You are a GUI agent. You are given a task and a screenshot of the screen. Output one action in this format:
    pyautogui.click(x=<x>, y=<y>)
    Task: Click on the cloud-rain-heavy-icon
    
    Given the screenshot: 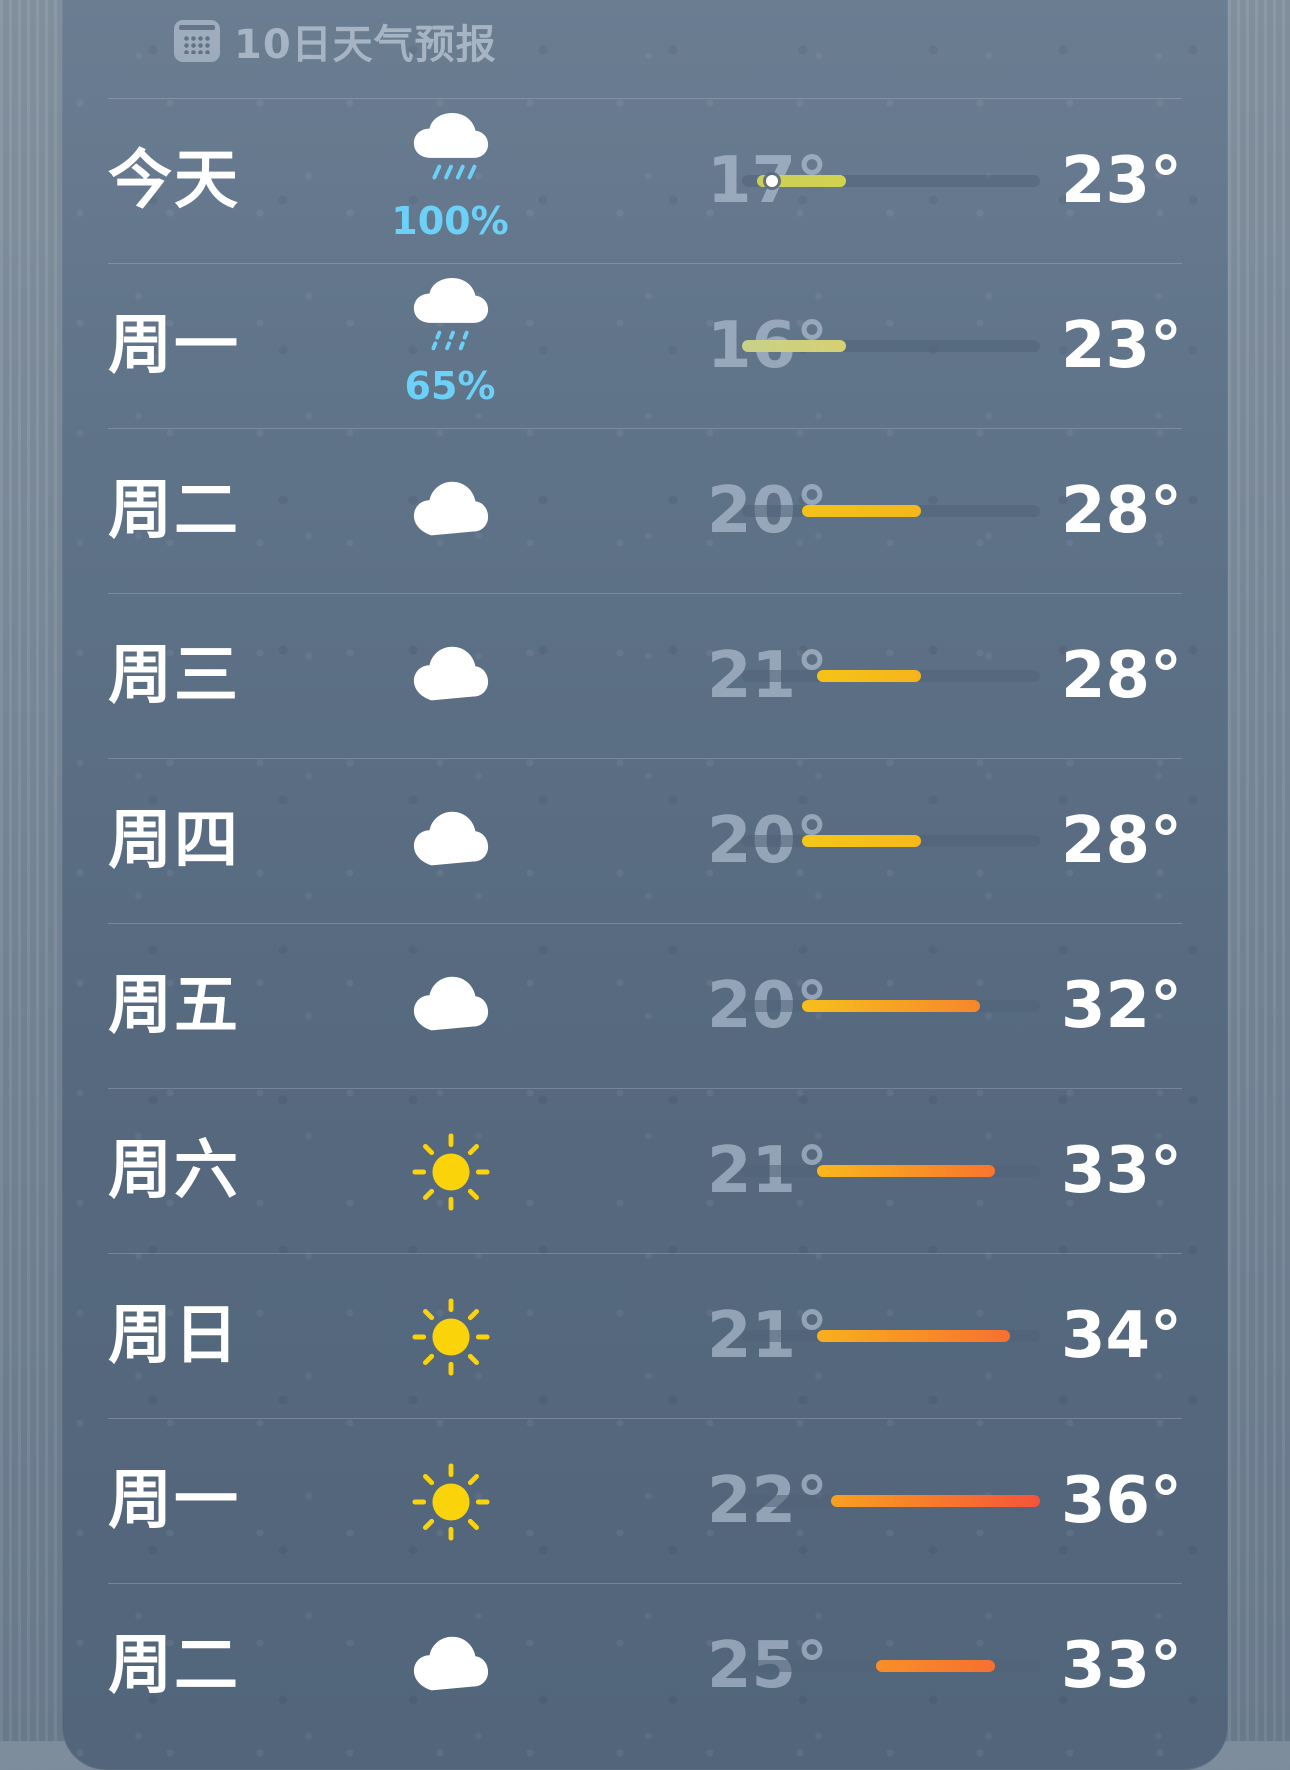 What is the action you would take?
    pyautogui.click(x=451, y=146)
    